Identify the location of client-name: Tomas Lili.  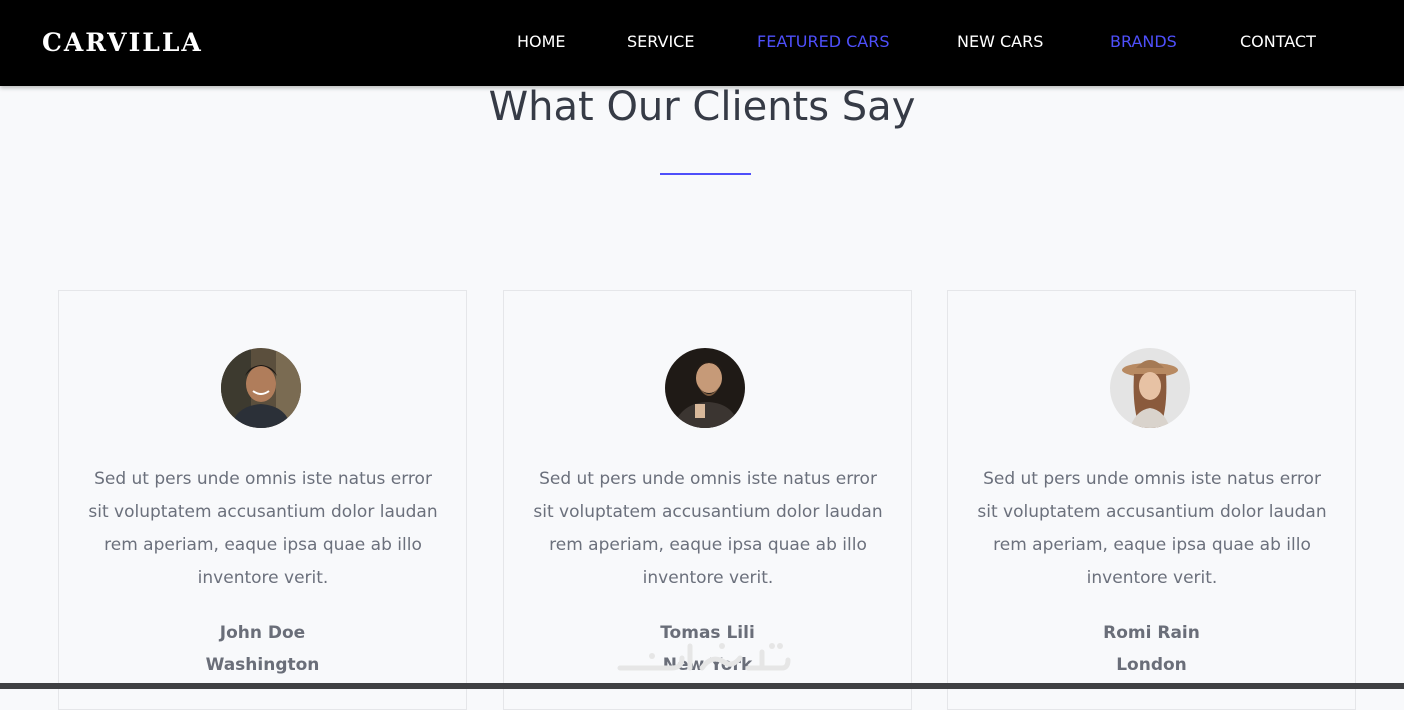
(707, 633).